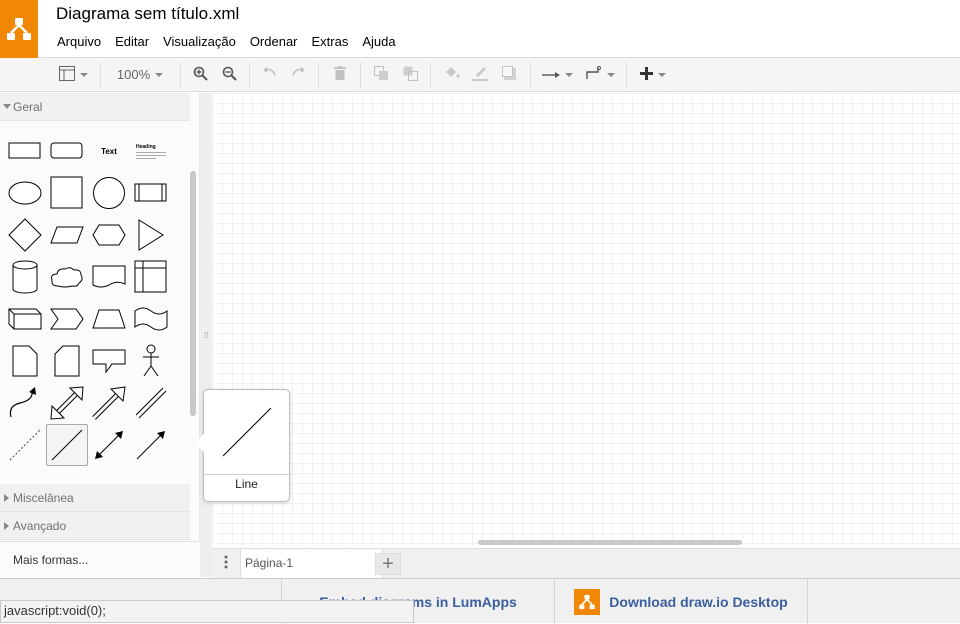  What do you see at coordinates (67, 277) in the screenshot?
I see `cloud-shape` at bounding box center [67, 277].